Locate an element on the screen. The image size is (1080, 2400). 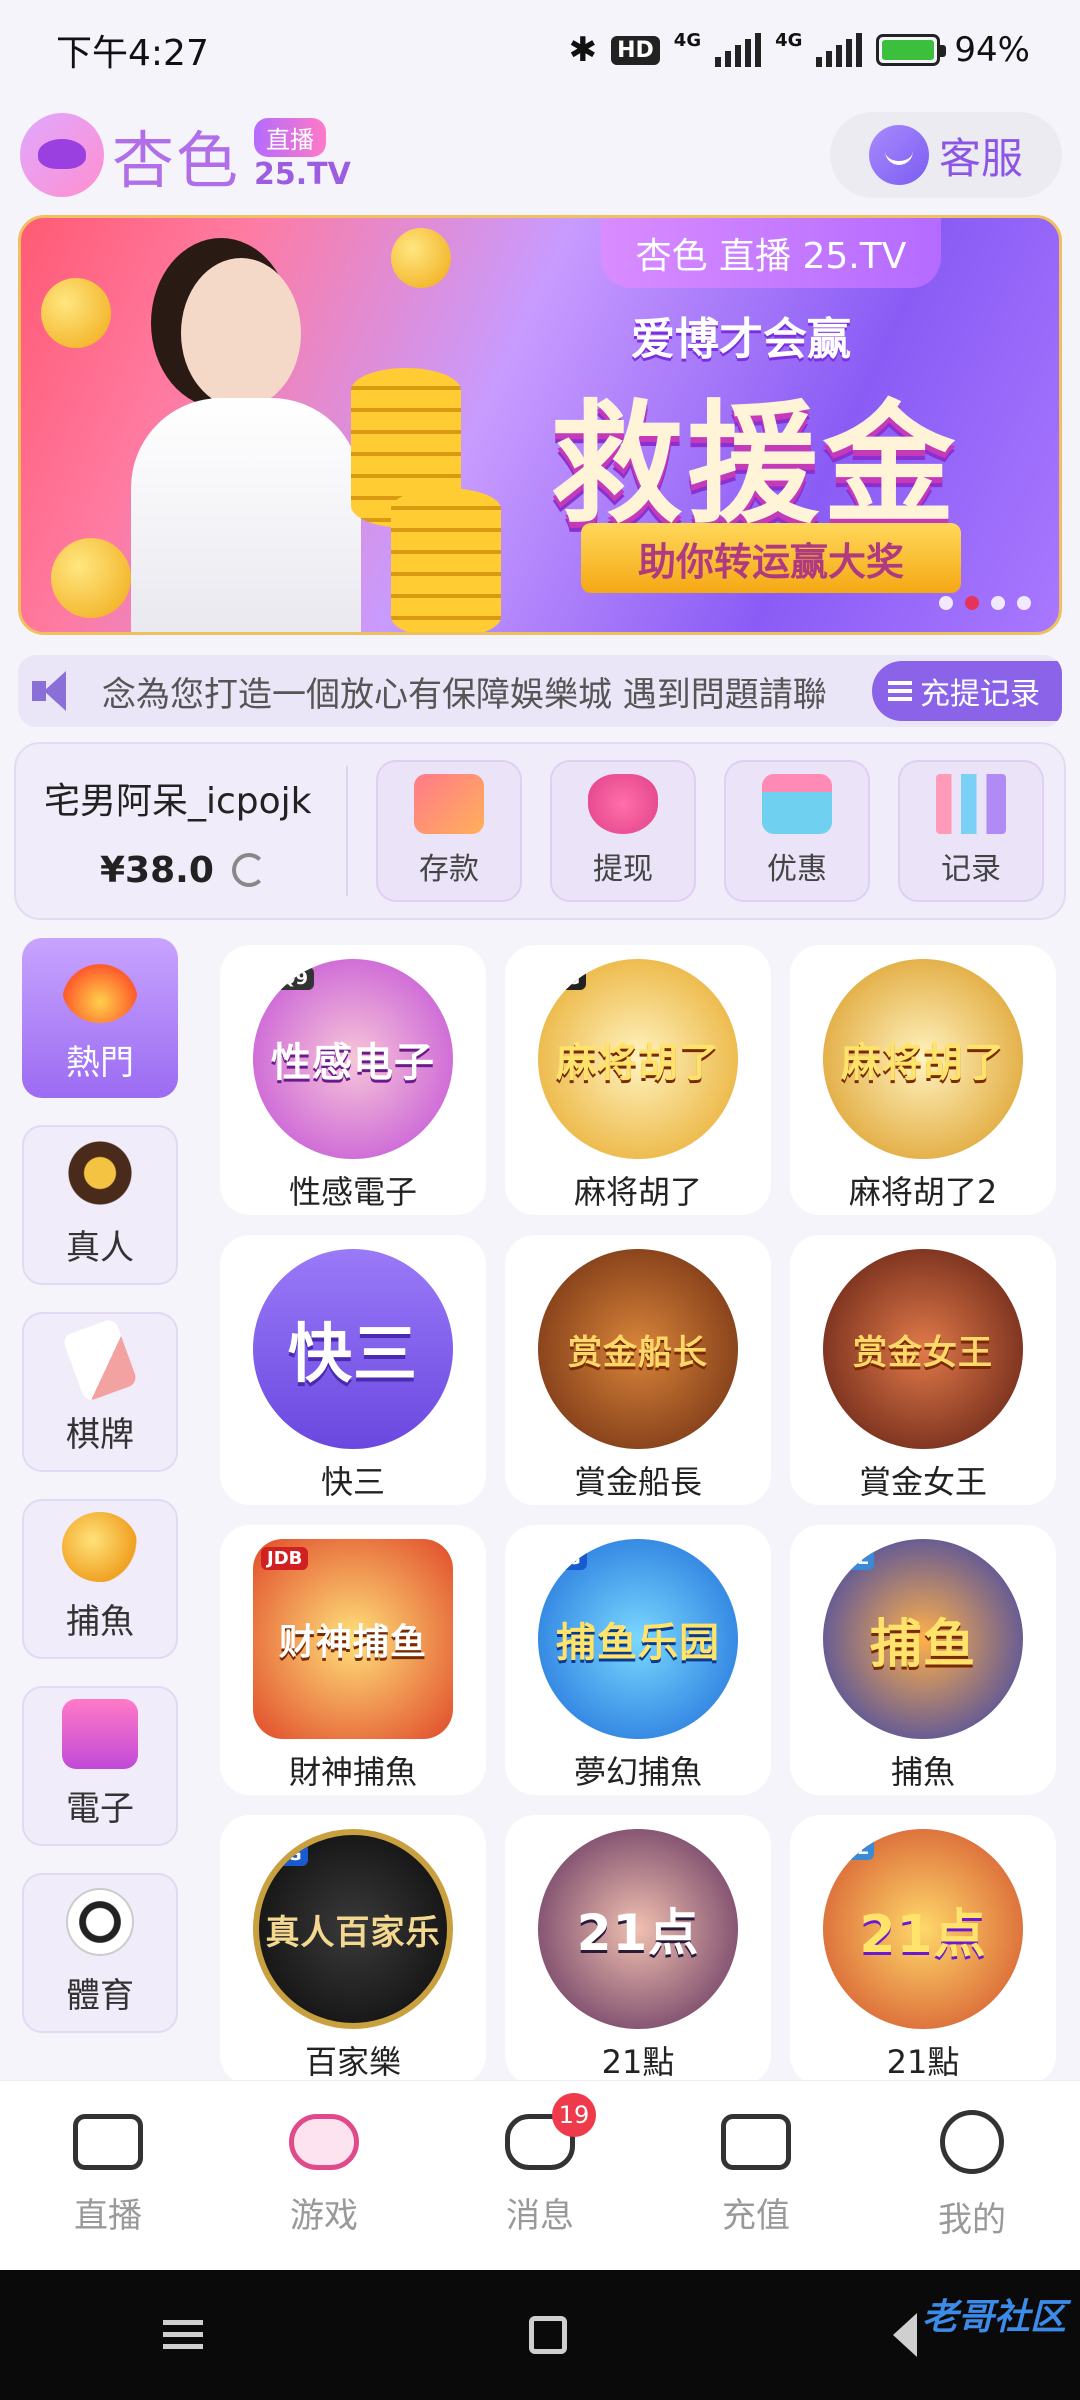
category-hot: 熱門 is located at coordinates (100, 1018).